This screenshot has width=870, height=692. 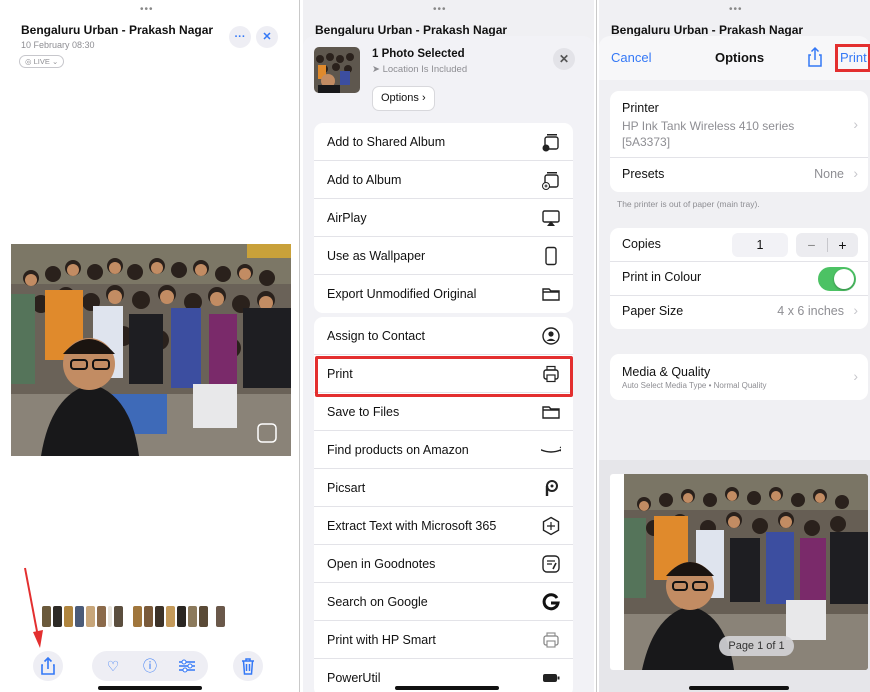 I want to click on amazon-smile-icon, so click(x=551, y=449).